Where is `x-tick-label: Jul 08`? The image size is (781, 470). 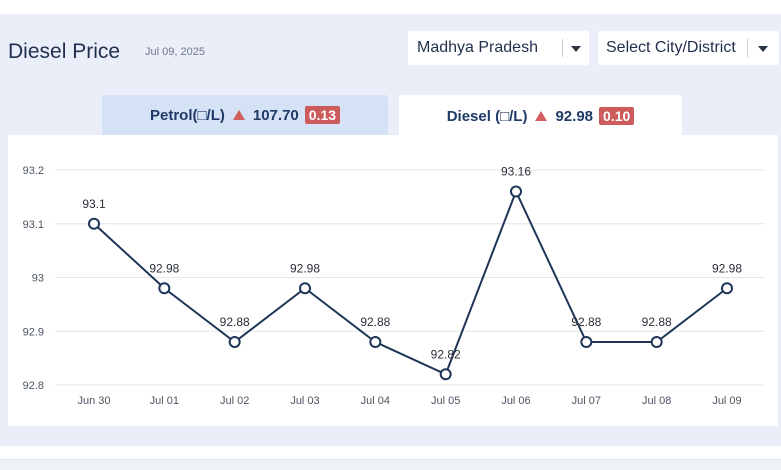 x-tick-label: Jul 08 is located at coordinates (656, 401).